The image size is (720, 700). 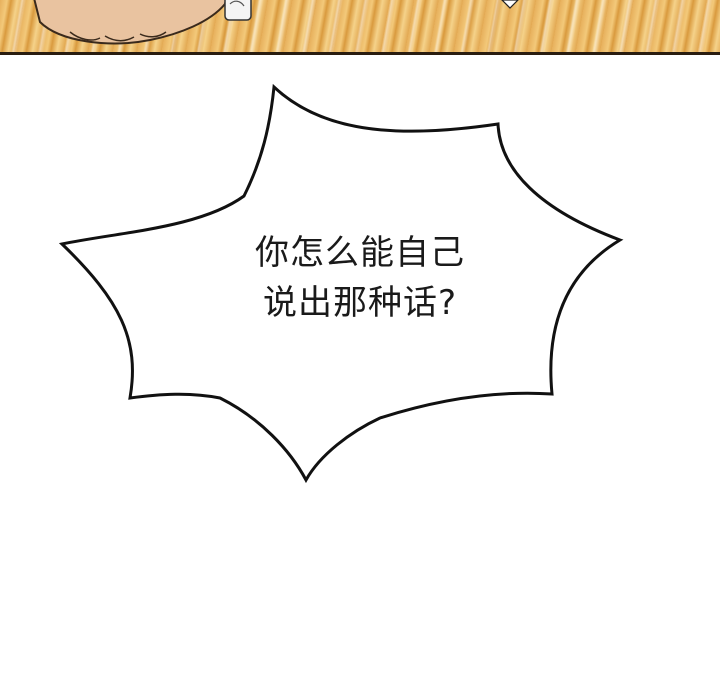 I want to click on speech-bubble-text: 你怎么能自己 说出那种话?, so click(x=360, y=278).